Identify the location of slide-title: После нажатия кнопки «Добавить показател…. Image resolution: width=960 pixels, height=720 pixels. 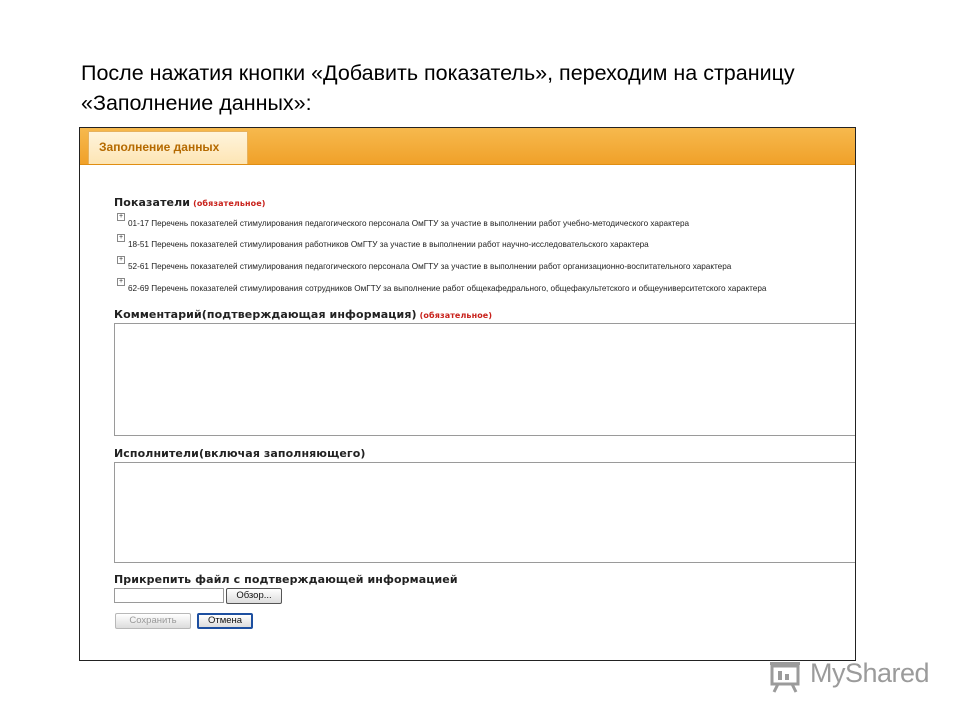
(491, 88).